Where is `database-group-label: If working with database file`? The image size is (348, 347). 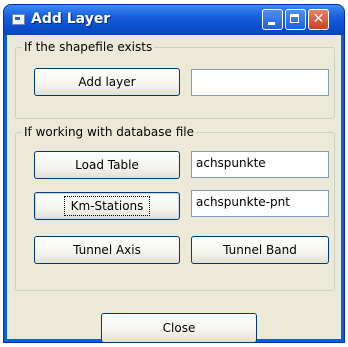 database-group-label: If working with database file is located at coordinates (109, 132).